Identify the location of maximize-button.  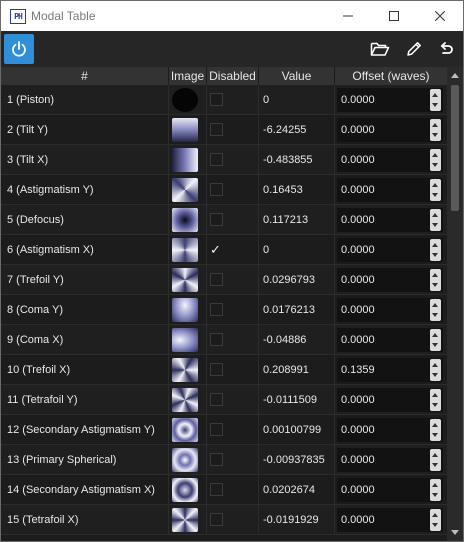
(394, 16).